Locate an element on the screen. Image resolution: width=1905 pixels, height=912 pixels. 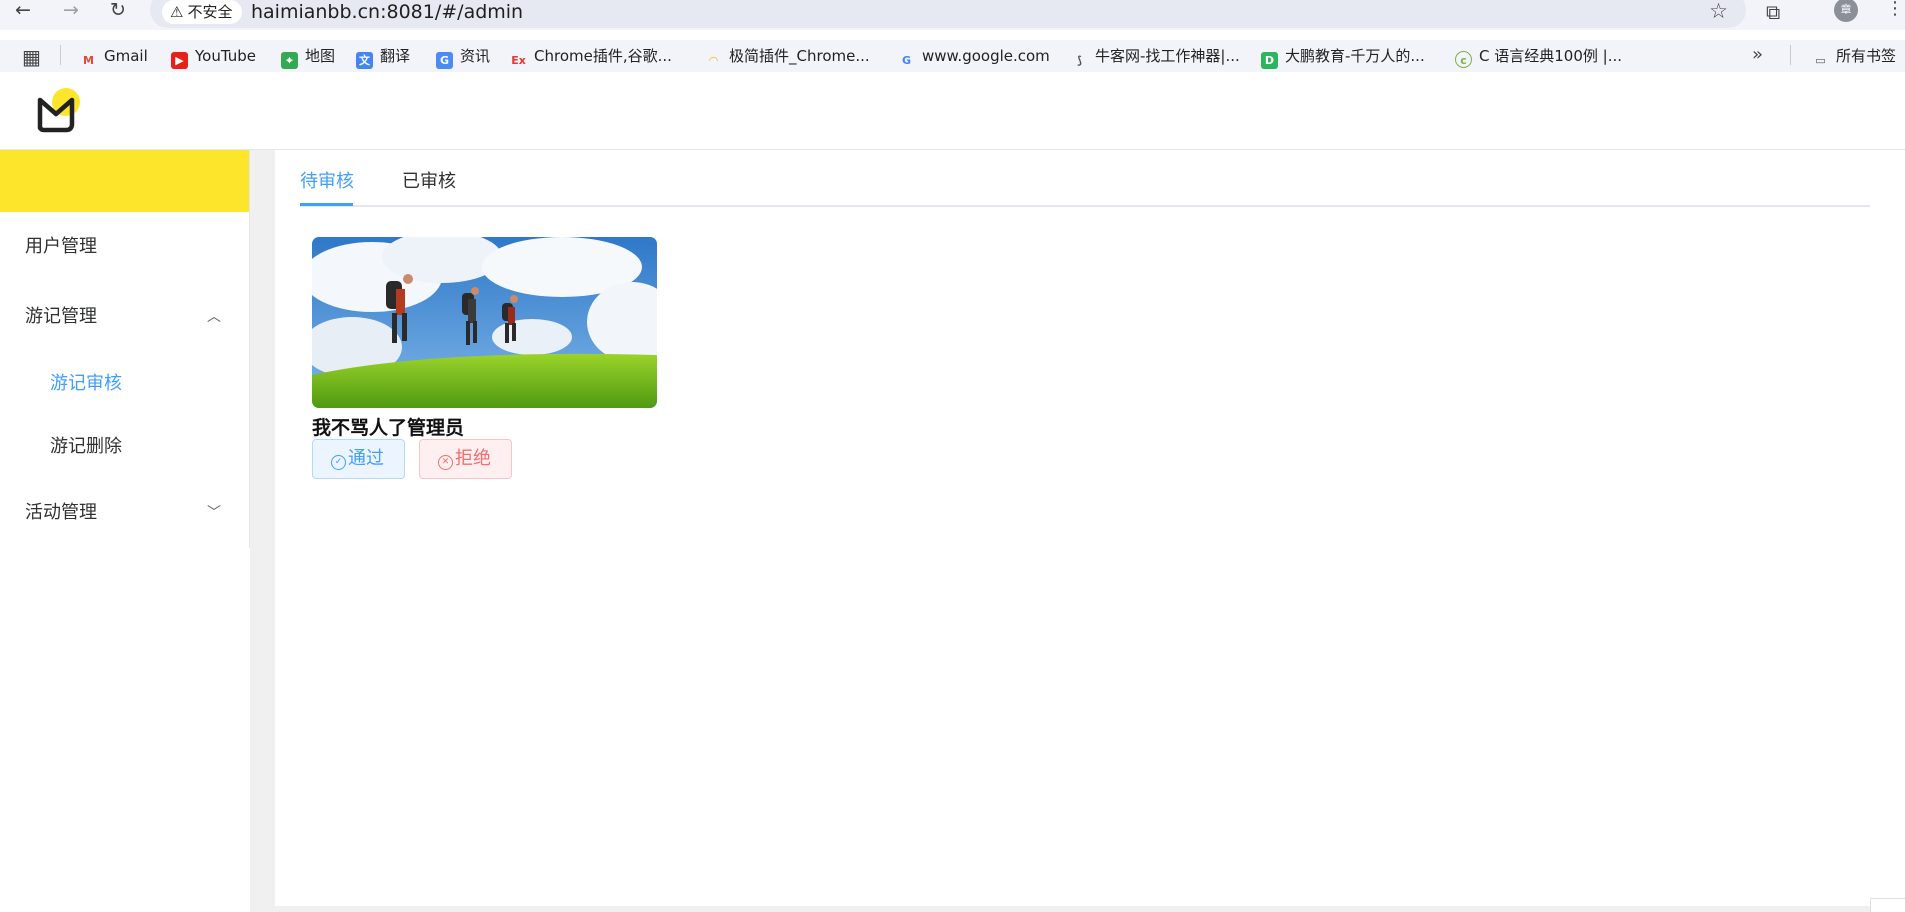
review-tabs: 待审核 已审核 is located at coordinates (1085, 178).